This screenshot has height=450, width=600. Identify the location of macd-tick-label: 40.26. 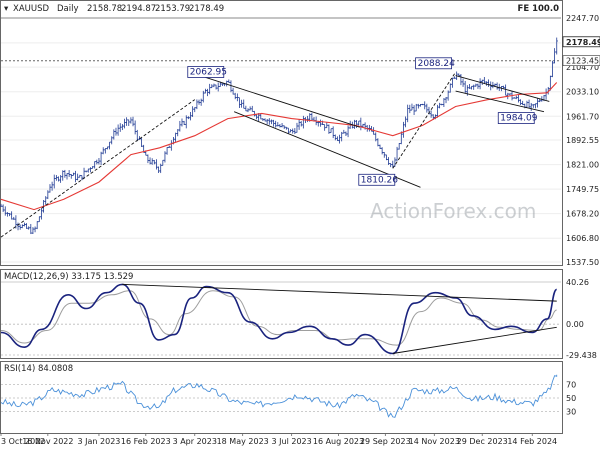
(577, 282).